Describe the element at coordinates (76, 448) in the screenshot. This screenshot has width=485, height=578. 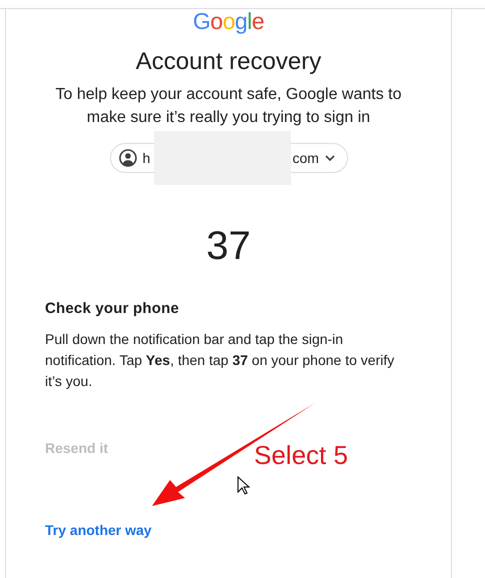
I see `resend-link: Resend it` at that location.